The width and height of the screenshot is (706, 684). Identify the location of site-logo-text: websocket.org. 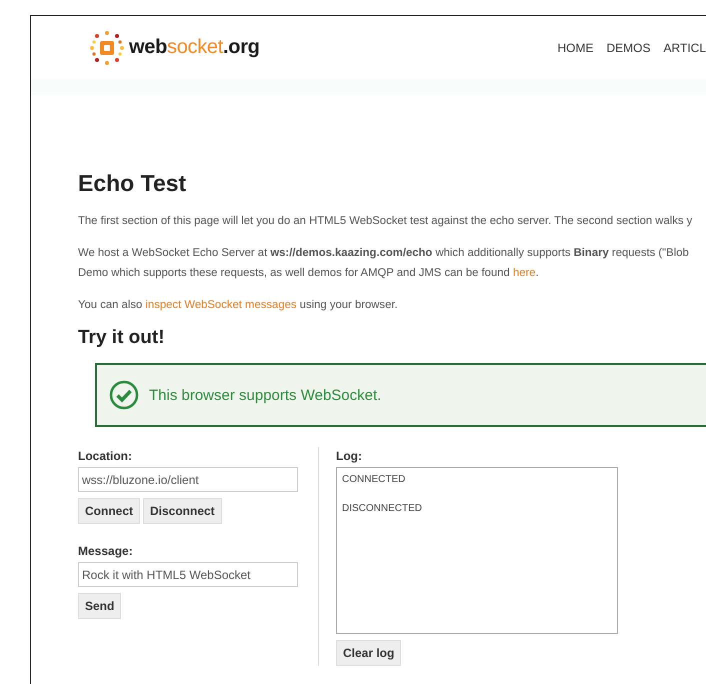
(194, 47).